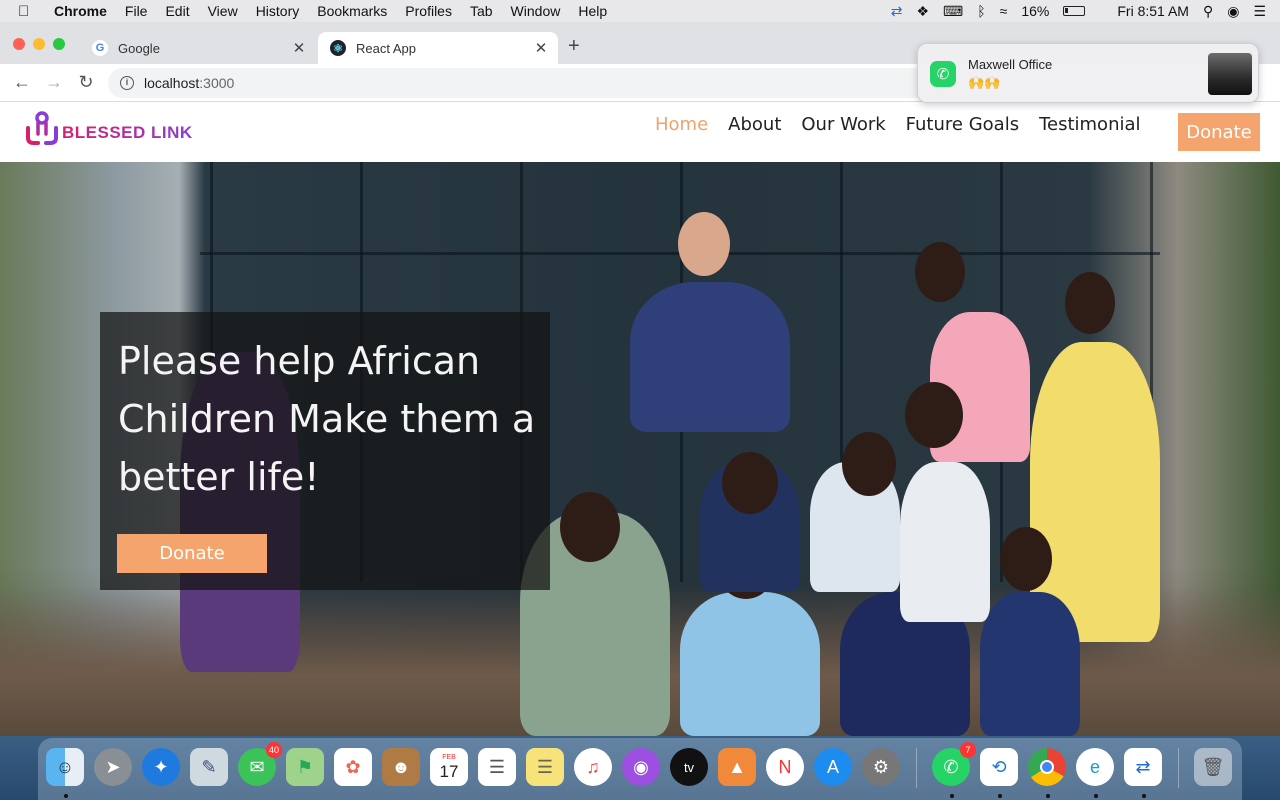 The height and width of the screenshot is (800, 1280). What do you see at coordinates (754, 124) in the screenshot?
I see `nav-about: About` at bounding box center [754, 124].